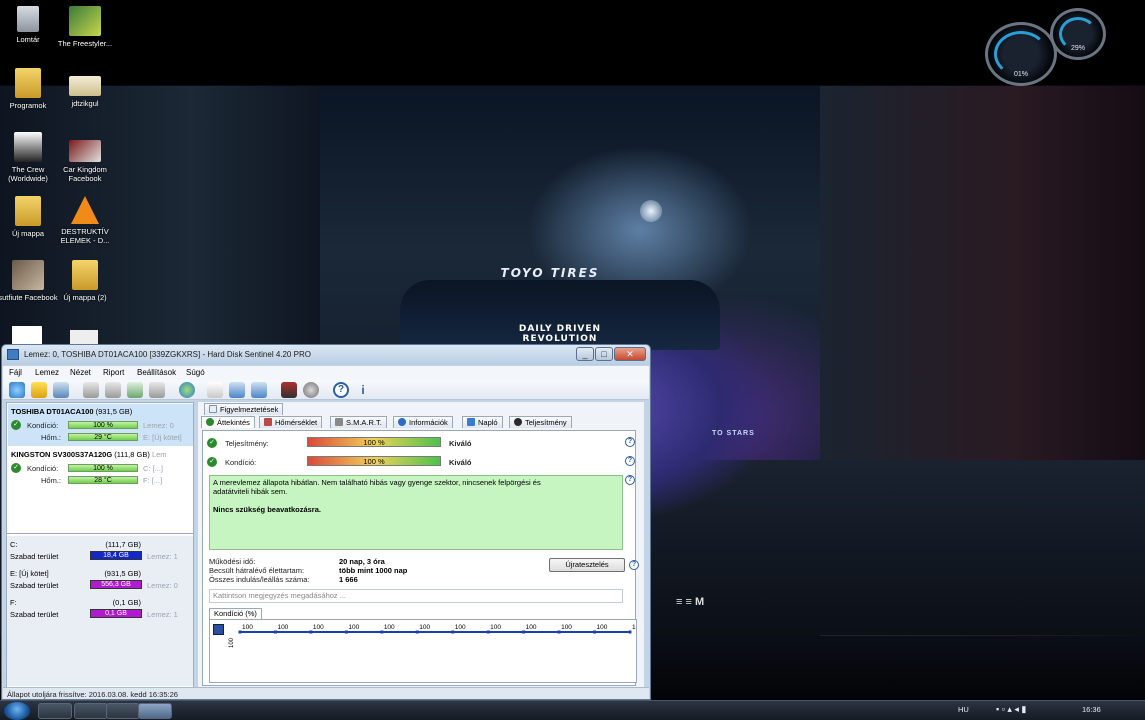 The image size is (1145, 720). I want to click on globe-icon, so click(187, 390).